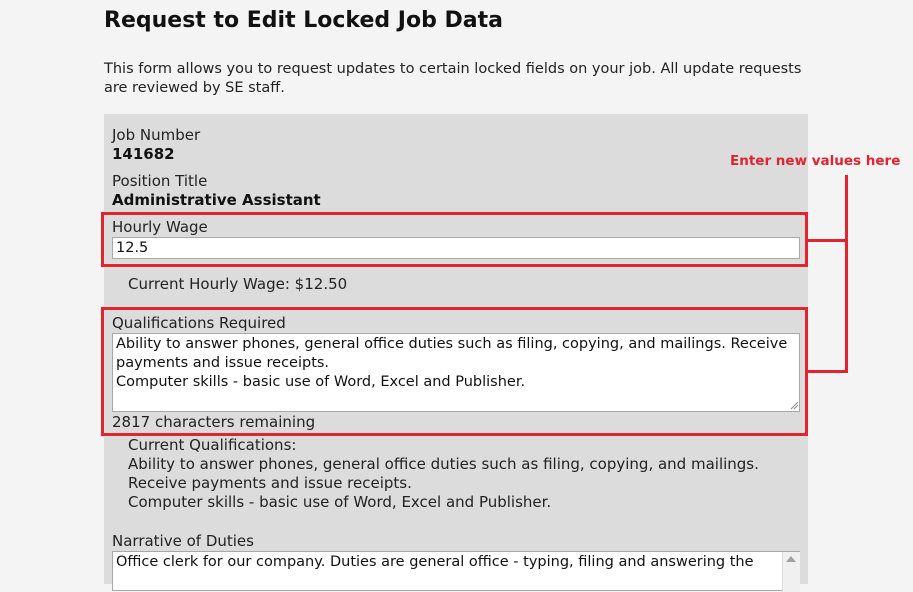 The height and width of the screenshot is (592, 913). What do you see at coordinates (303, 20) in the screenshot?
I see `page-title: Request to Edit Locked Job Data` at bounding box center [303, 20].